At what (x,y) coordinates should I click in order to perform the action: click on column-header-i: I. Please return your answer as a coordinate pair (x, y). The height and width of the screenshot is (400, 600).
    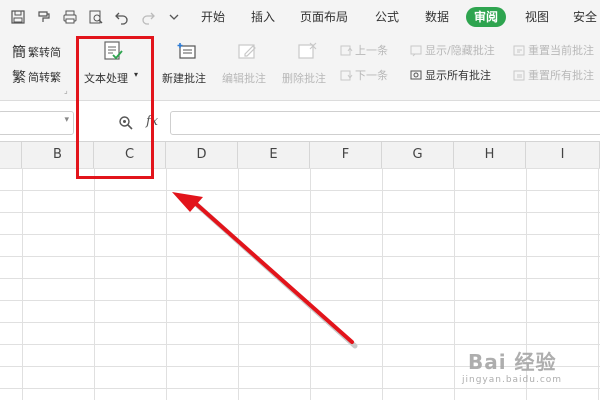
    Looking at the image, I should click on (563, 155).